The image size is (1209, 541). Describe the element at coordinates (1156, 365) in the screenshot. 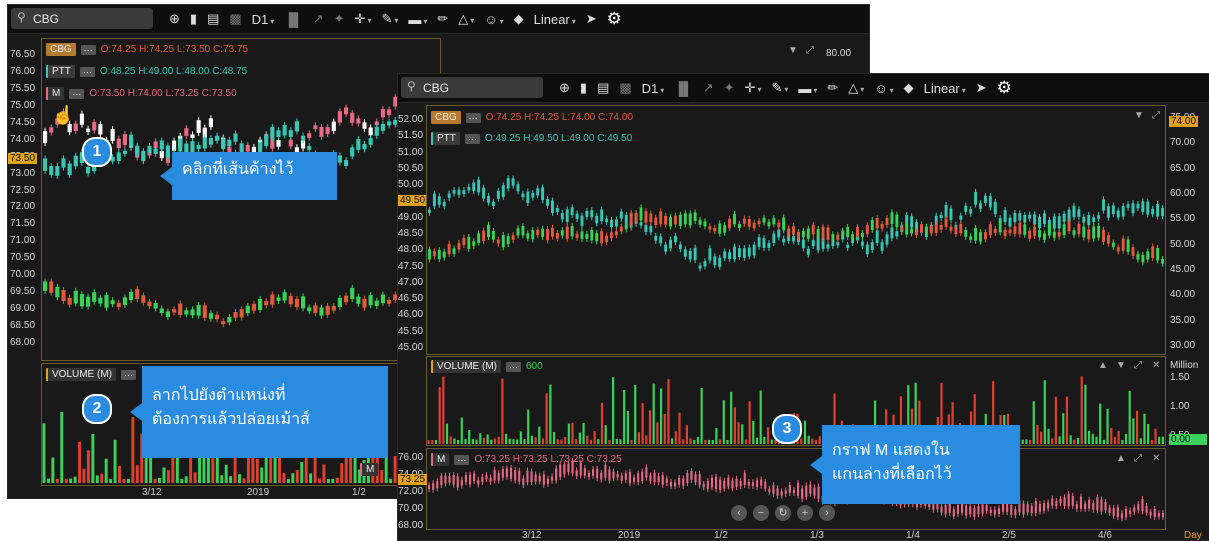

I see `pane-close-icon: ✕` at that location.